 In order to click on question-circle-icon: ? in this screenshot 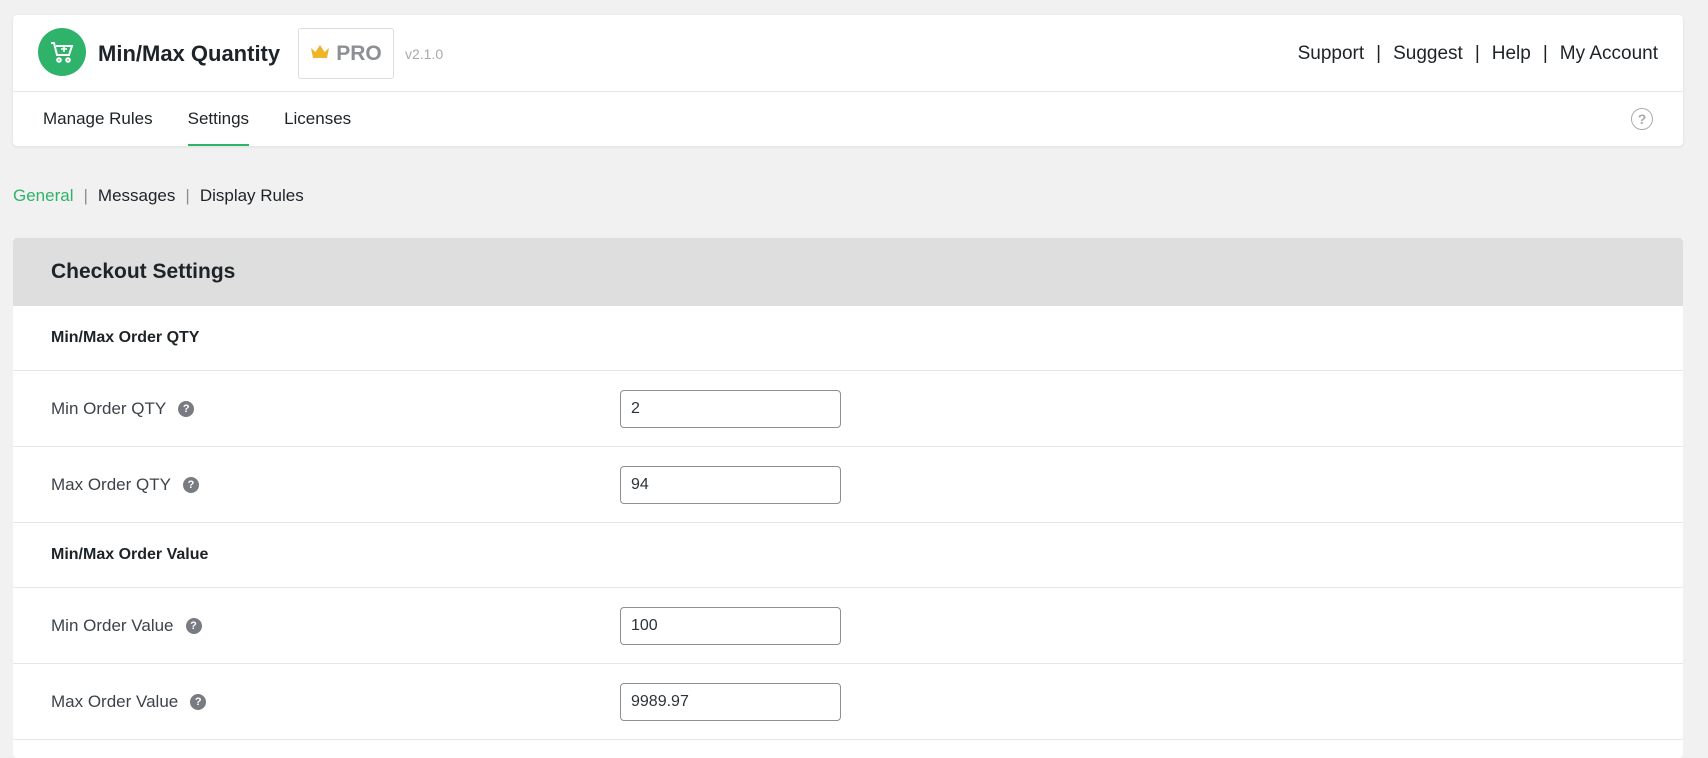, I will do `click(1642, 119)`.